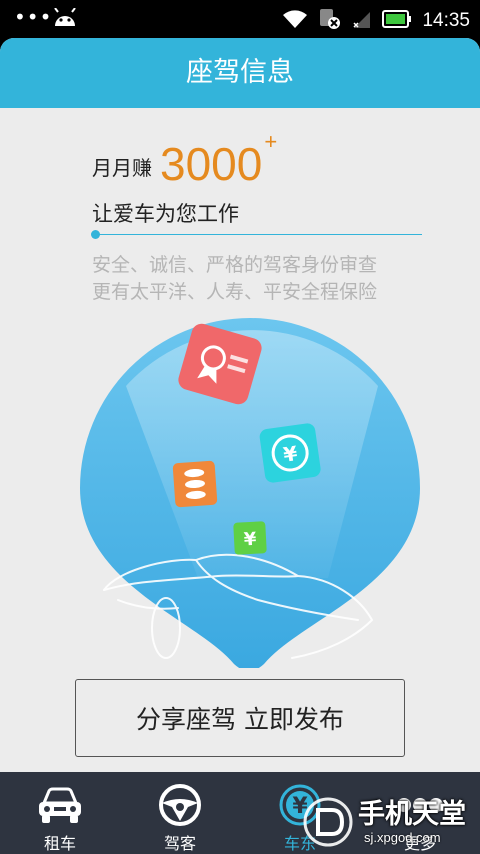  I want to click on battery-icon, so click(397, 21).